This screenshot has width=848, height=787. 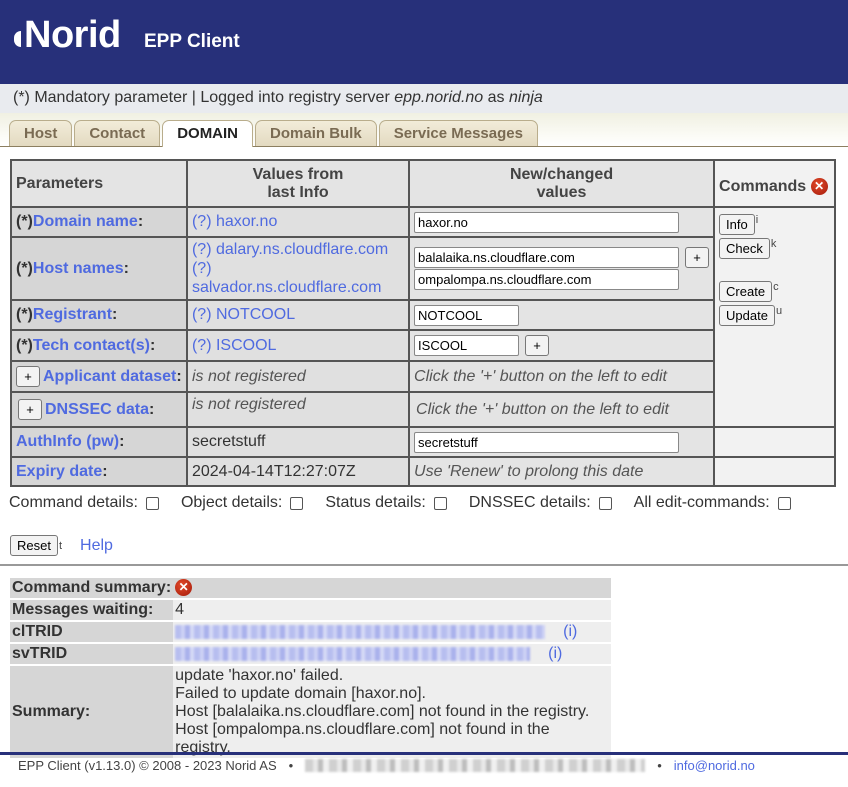 What do you see at coordinates (41, 133) in the screenshot?
I see `tab-host: Host` at bounding box center [41, 133].